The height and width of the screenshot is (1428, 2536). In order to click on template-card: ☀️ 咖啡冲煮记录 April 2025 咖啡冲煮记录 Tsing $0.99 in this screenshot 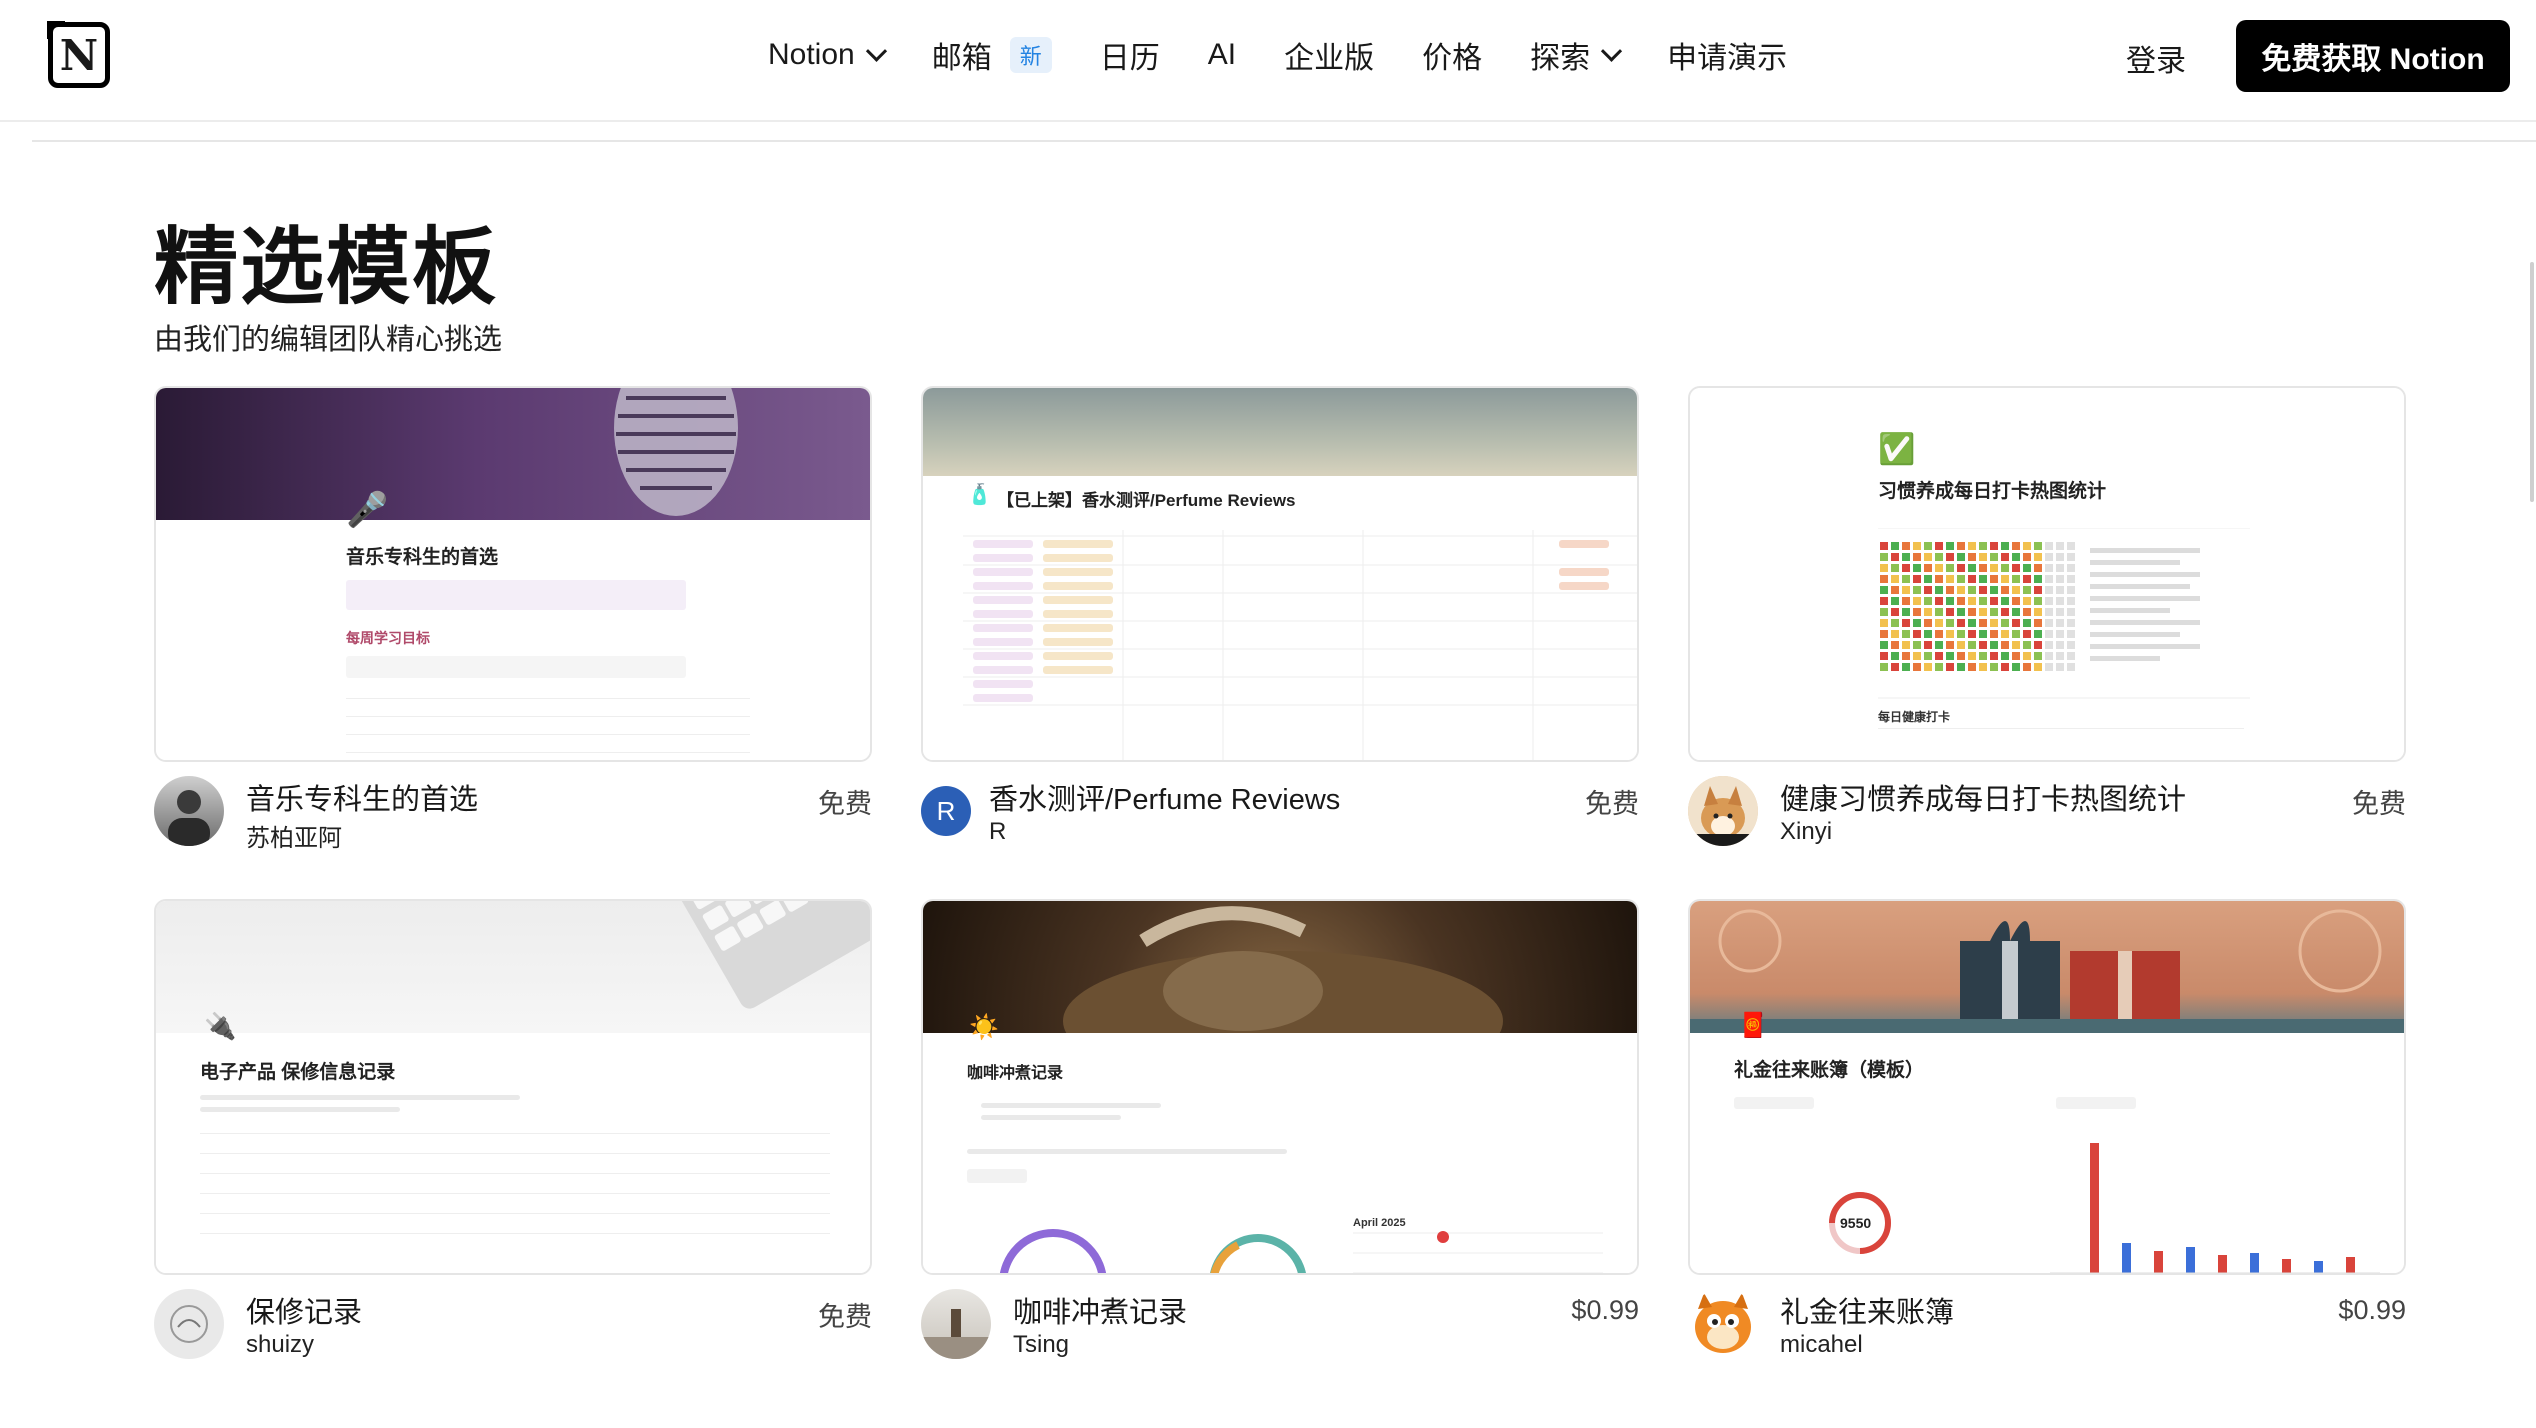, I will do `click(1280, 1149)`.